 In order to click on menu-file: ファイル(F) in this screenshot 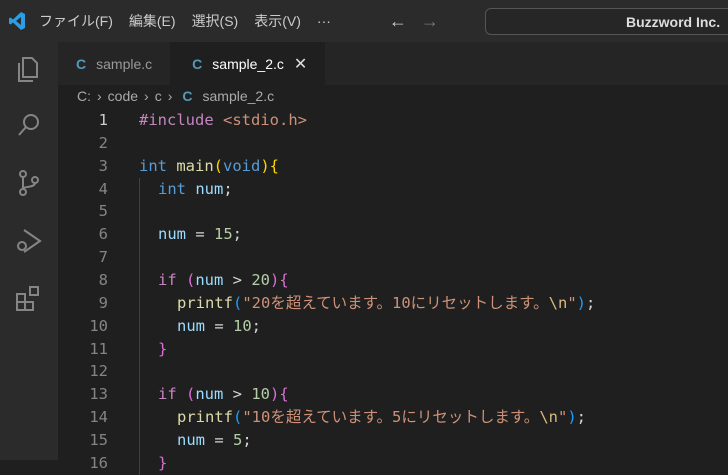, I will do `click(76, 21)`.